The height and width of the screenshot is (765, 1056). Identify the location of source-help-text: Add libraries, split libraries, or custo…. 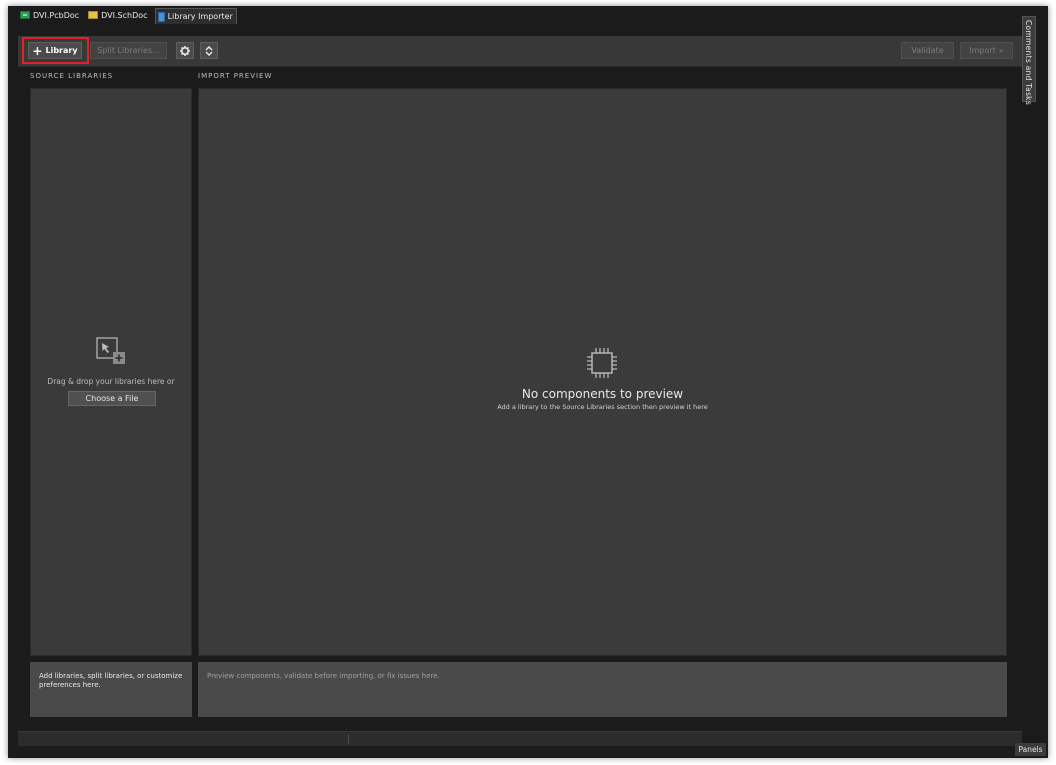
(111, 680).